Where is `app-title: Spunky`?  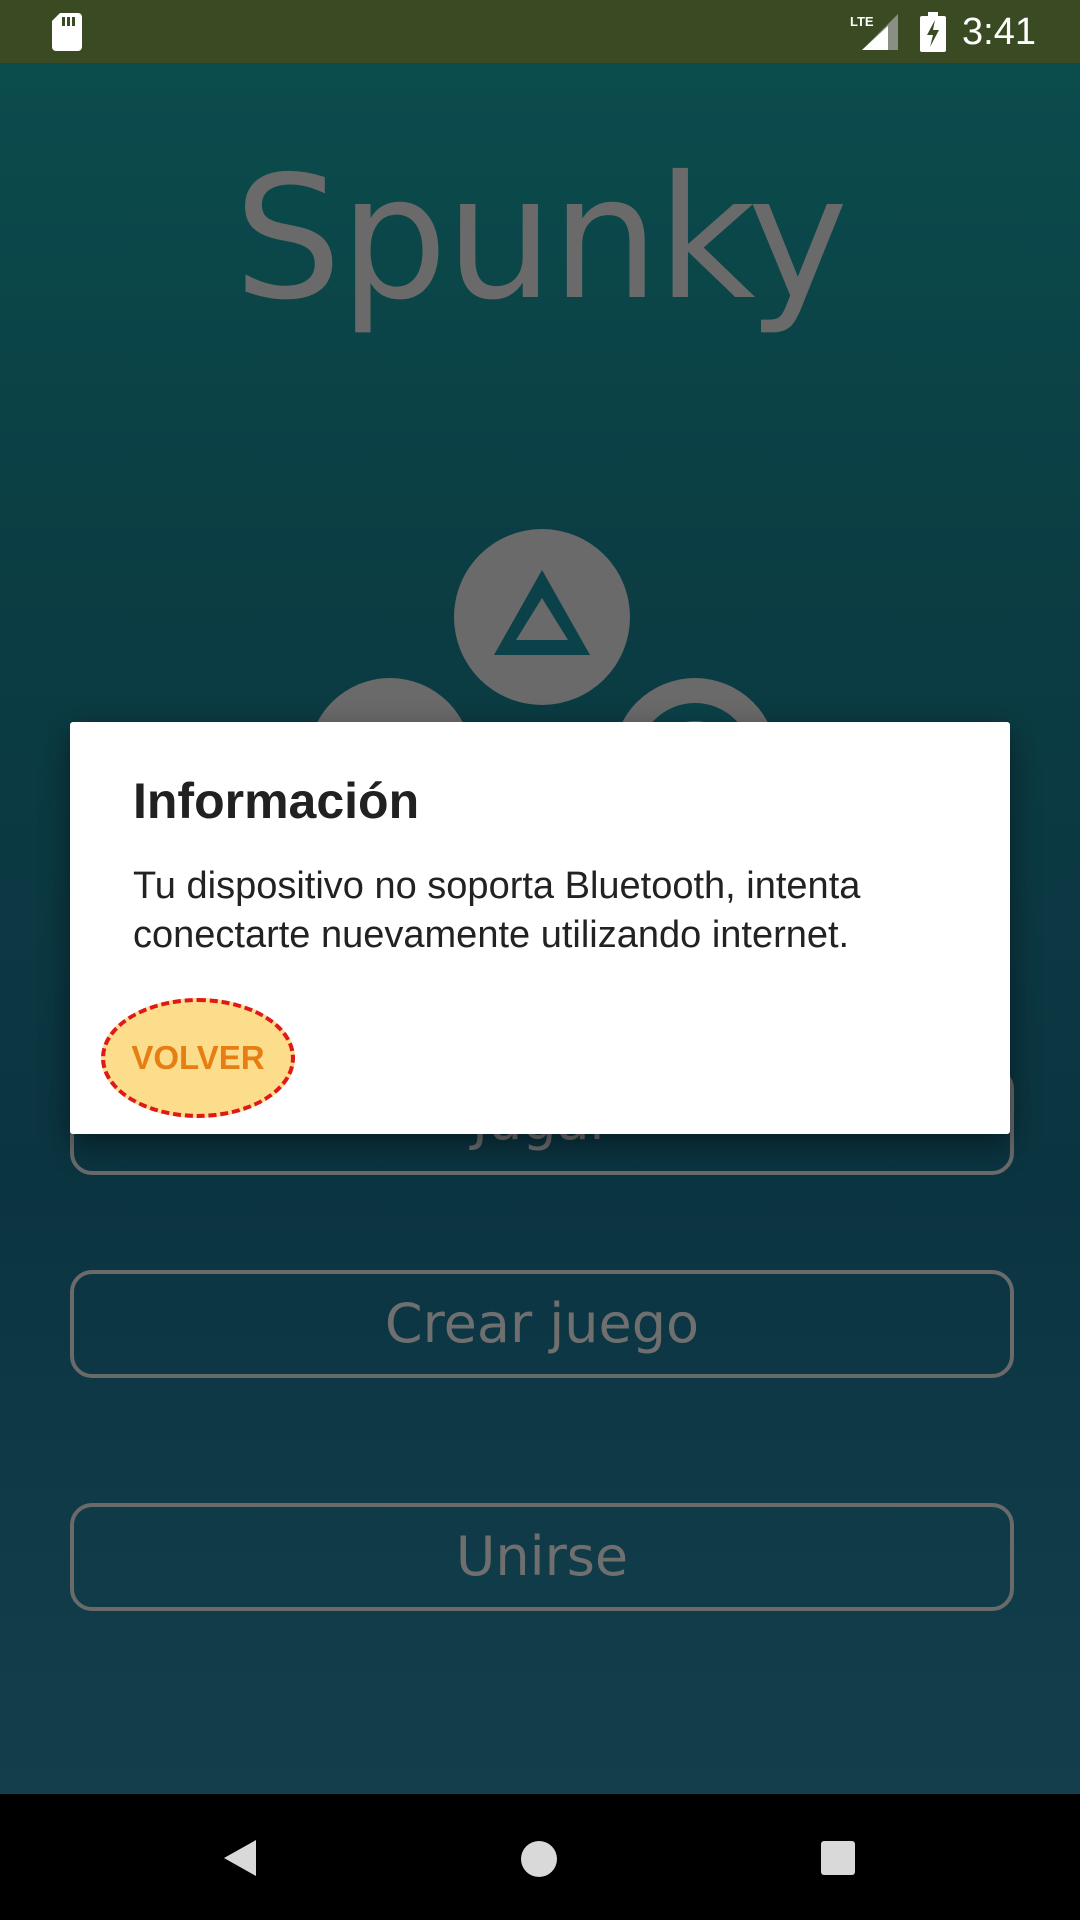
app-title: Spunky is located at coordinates (540, 239).